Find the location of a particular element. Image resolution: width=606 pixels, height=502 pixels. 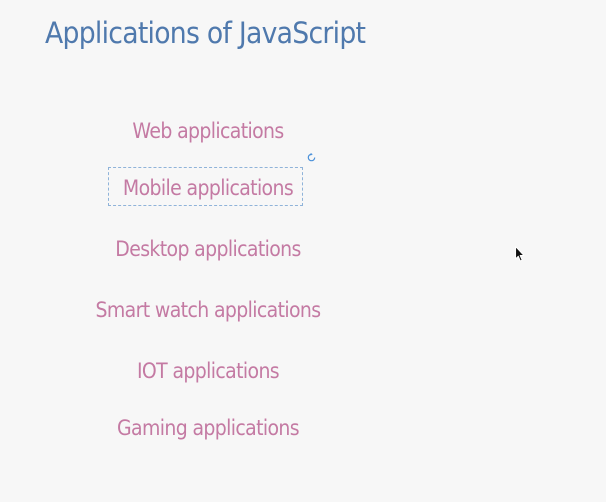

rotate-icon is located at coordinates (311, 157).